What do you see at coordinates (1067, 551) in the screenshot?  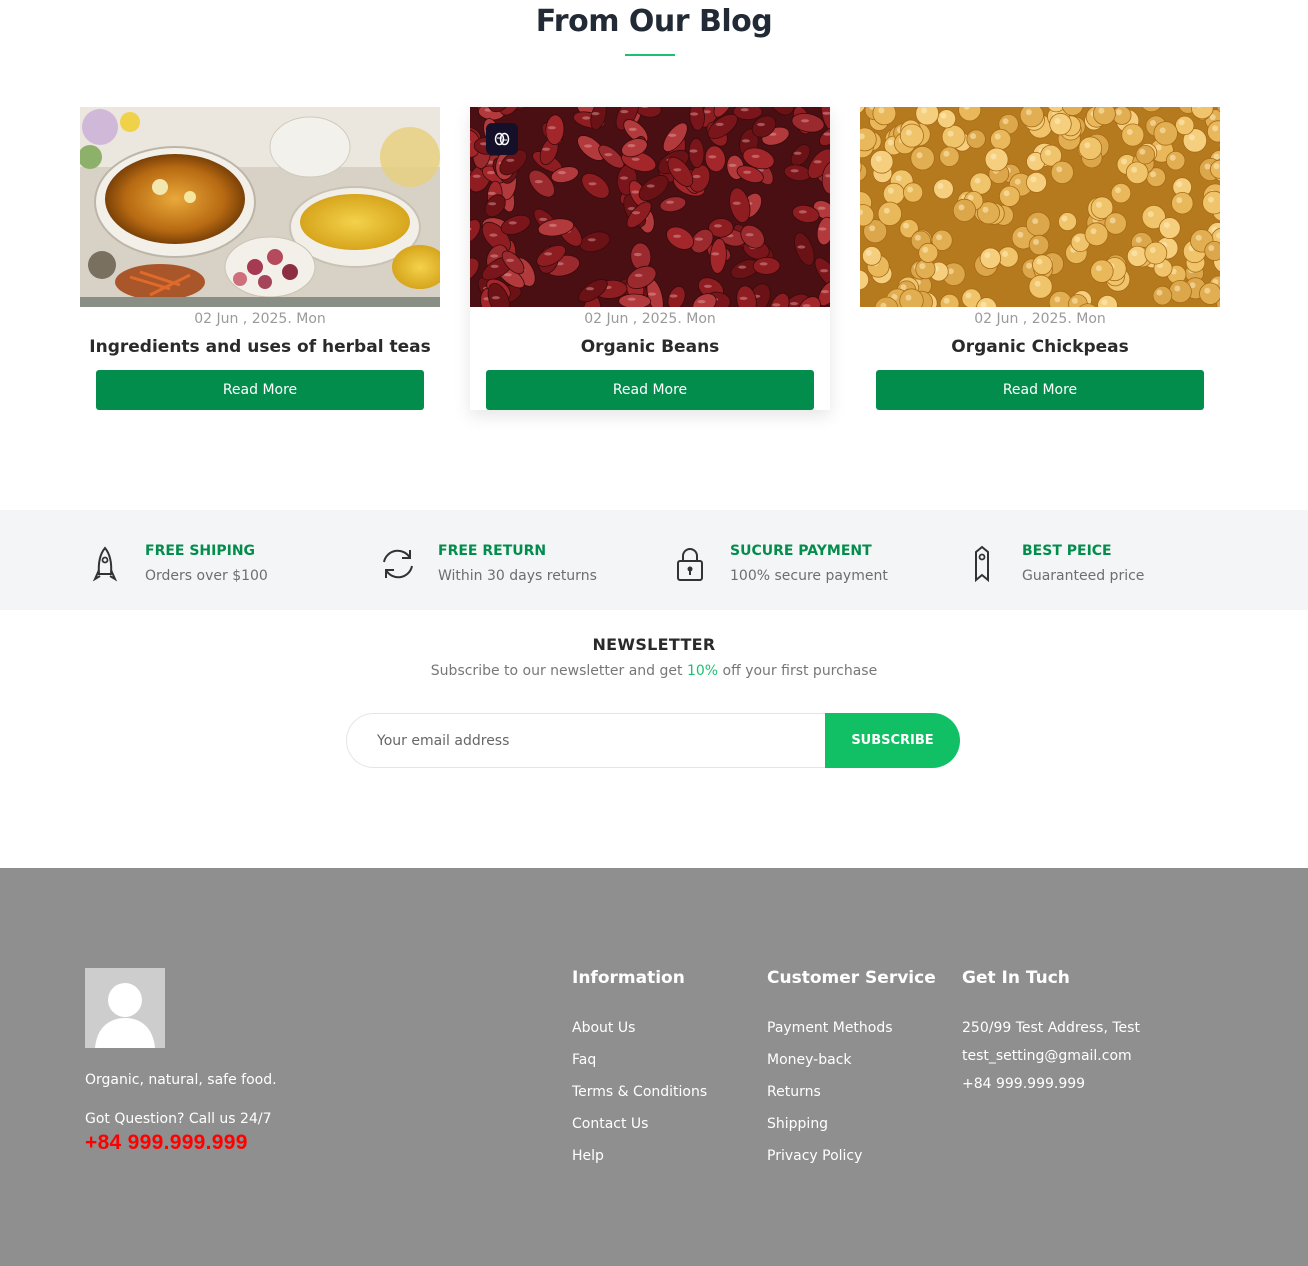 I see `feature-title: BEST PEICE` at bounding box center [1067, 551].